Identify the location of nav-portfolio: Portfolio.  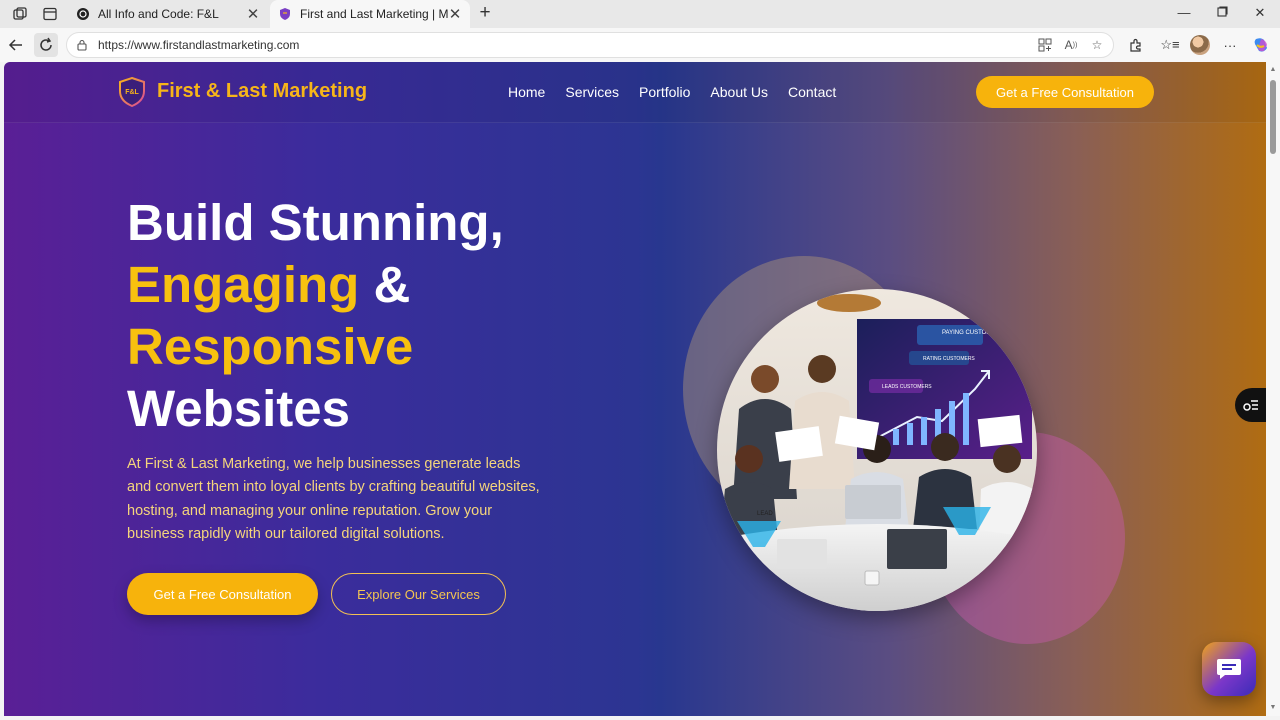
(664, 92).